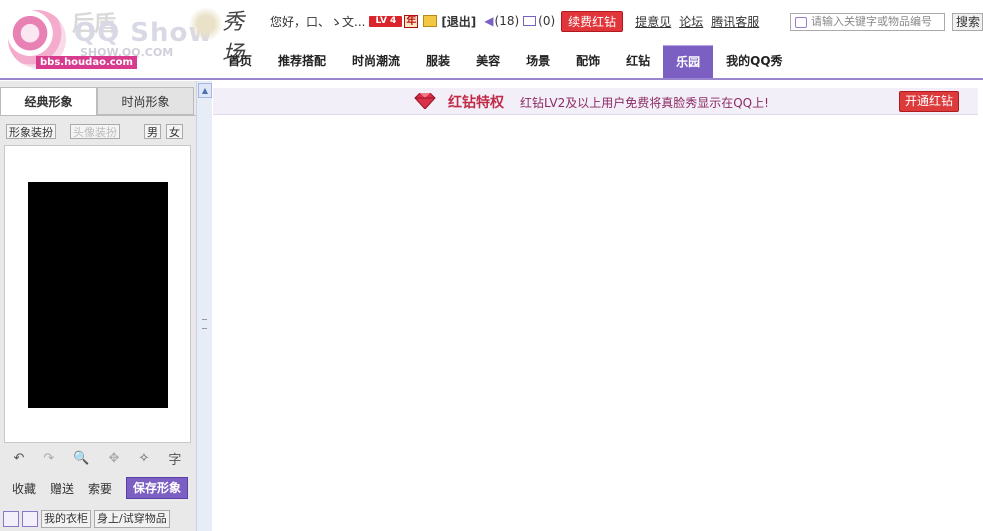 This screenshot has width=983, height=531. I want to click on diamond-icon, so click(425, 101).